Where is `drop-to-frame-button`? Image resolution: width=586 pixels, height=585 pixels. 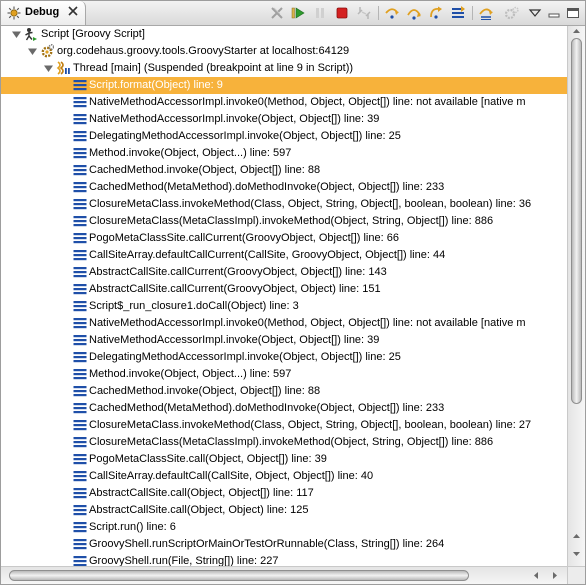 drop-to-frame-button is located at coordinates (458, 13).